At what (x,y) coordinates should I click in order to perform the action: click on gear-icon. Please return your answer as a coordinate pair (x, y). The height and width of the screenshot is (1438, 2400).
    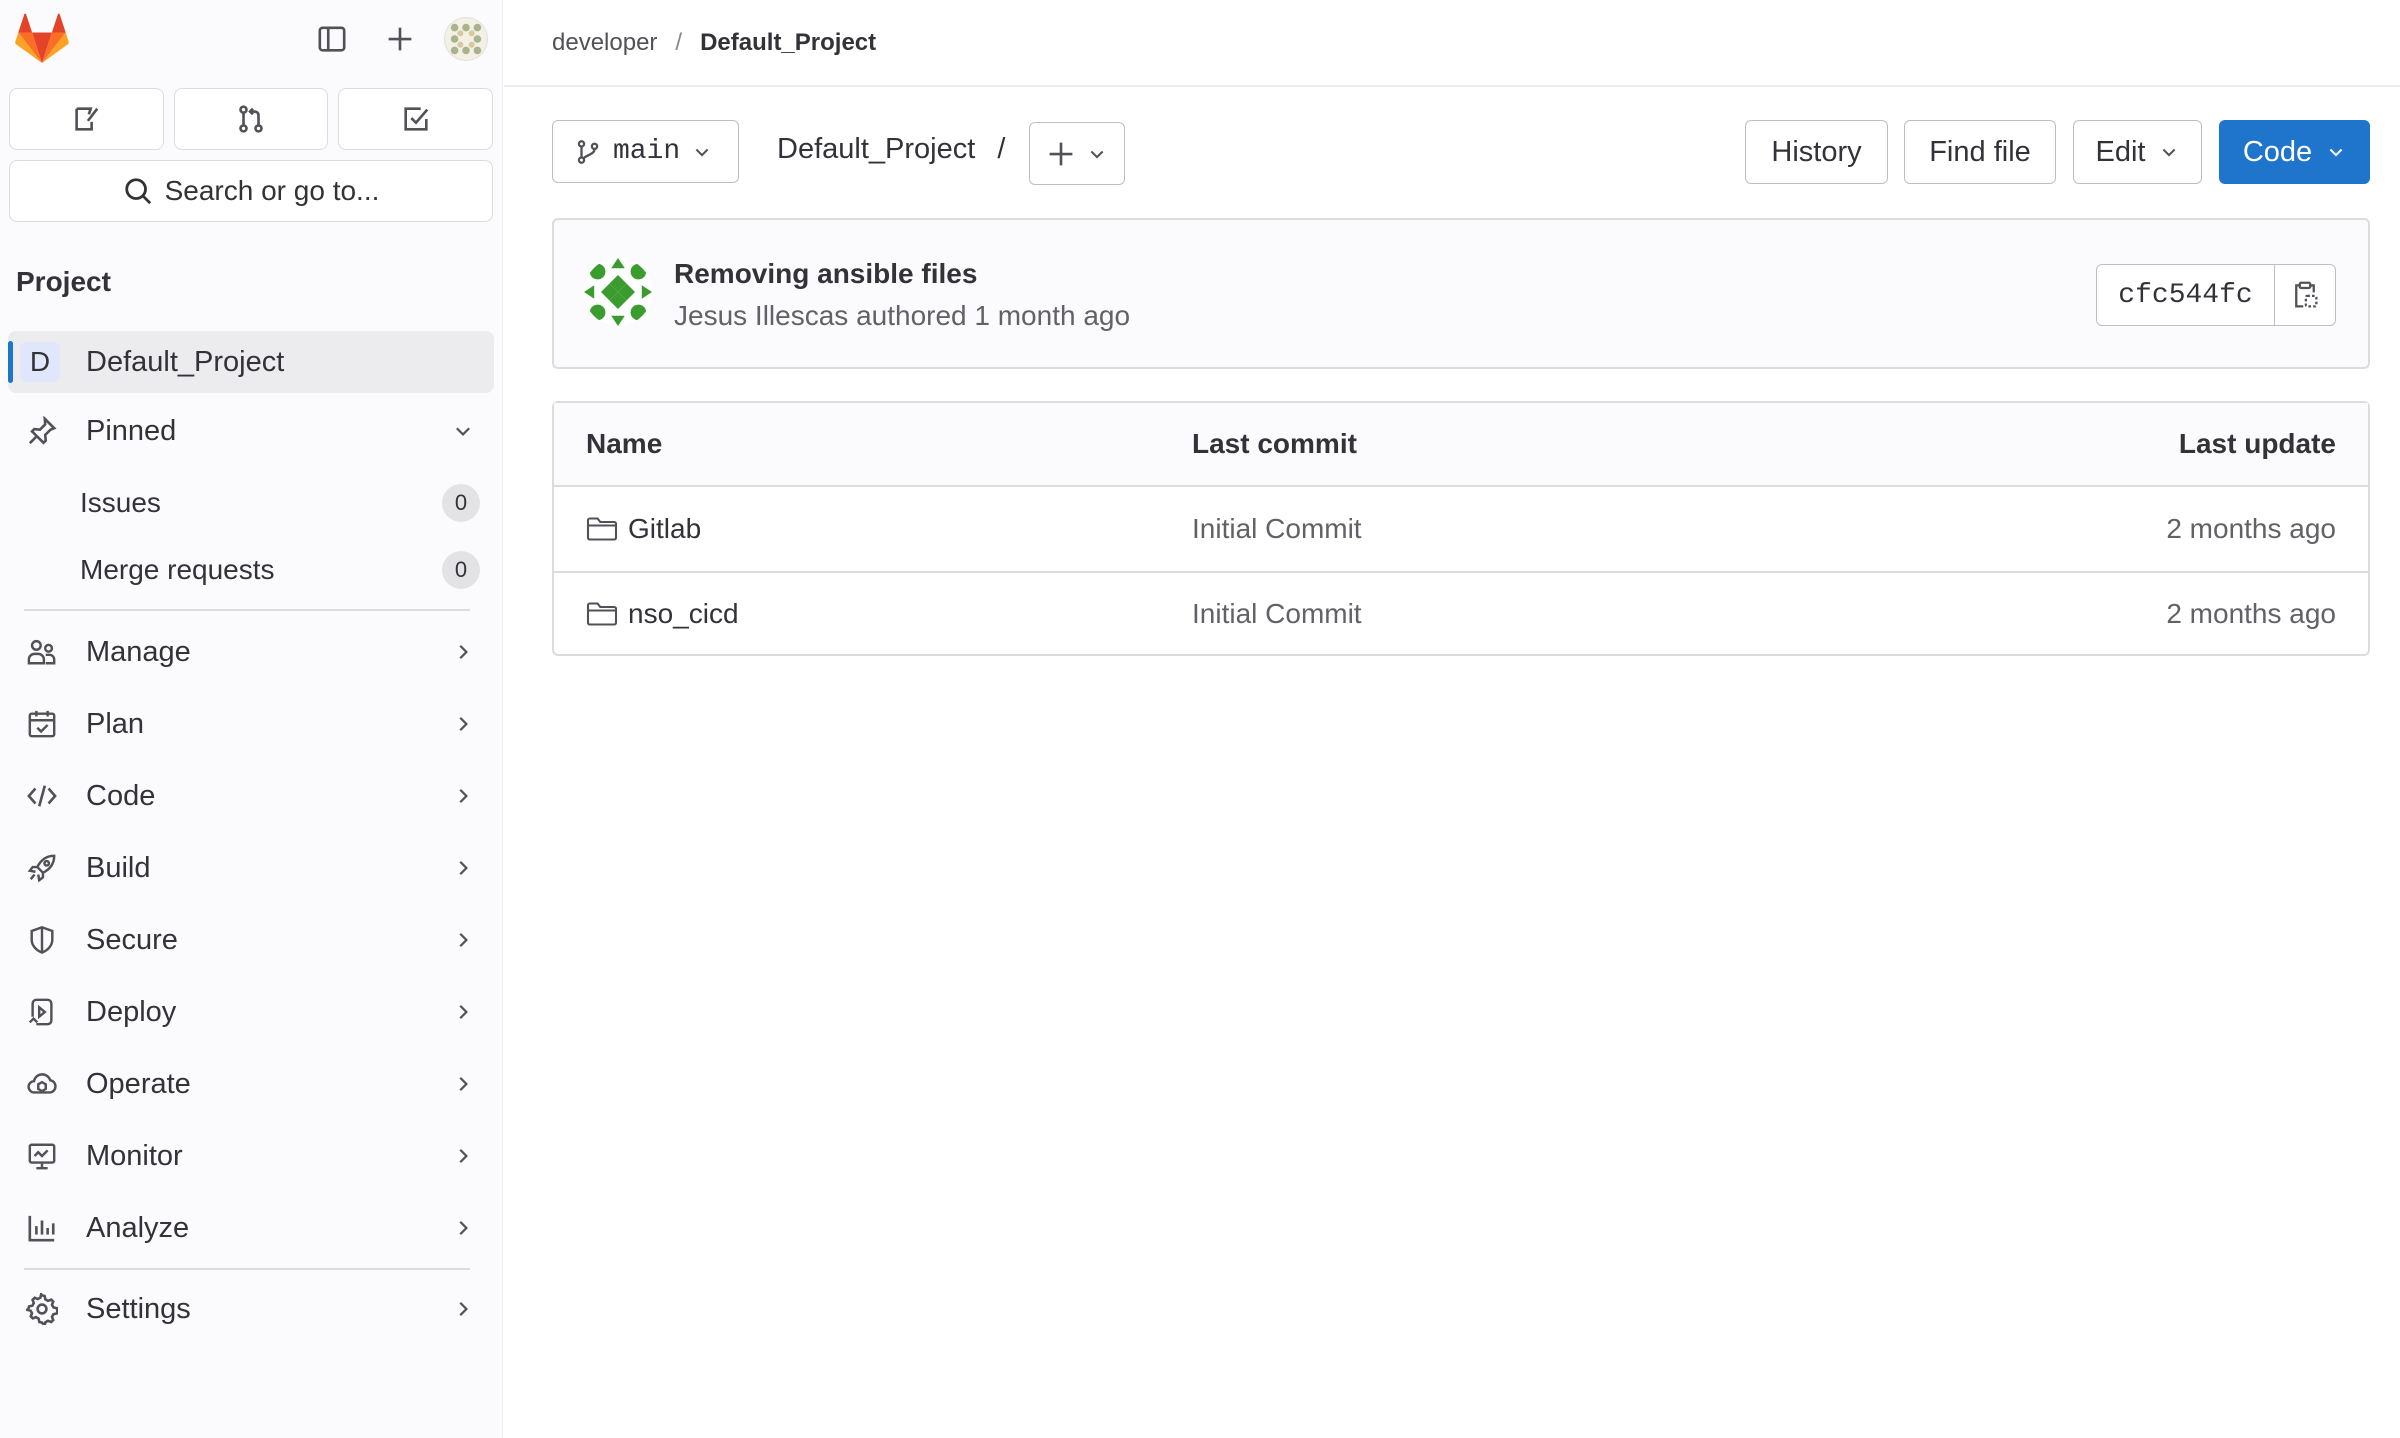
    Looking at the image, I should click on (42, 1309).